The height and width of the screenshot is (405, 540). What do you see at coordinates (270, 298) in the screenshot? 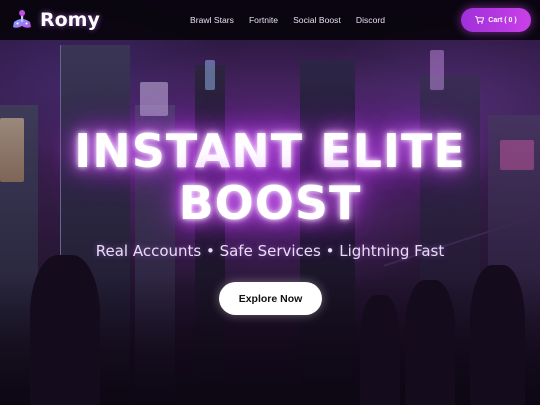
I see `explore-now-button: Explore Now` at bounding box center [270, 298].